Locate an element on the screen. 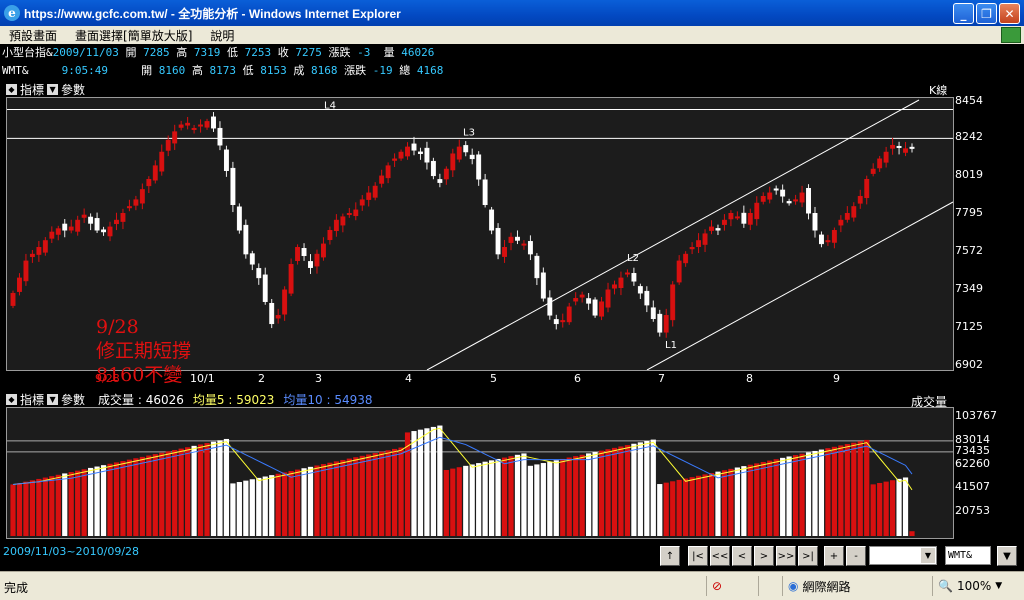  volume-value: 成交量 : 46026 is located at coordinates (141, 399).